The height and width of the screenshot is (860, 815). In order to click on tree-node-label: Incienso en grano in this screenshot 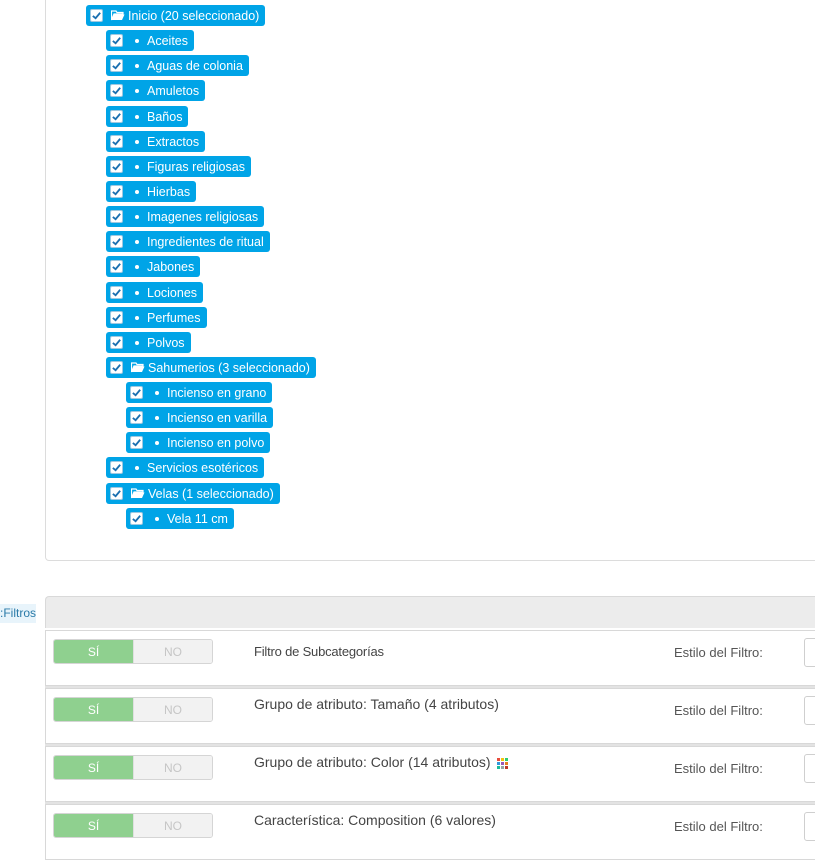, I will do `click(217, 392)`.